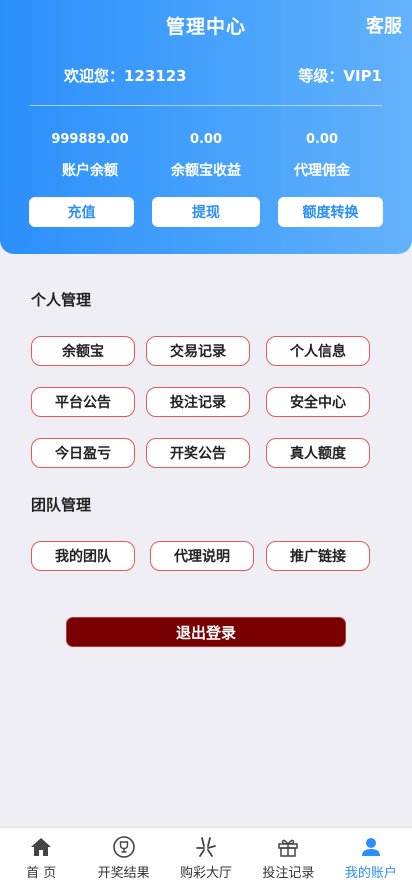  What do you see at coordinates (206, 873) in the screenshot?
I see `tab-label: 购彩大厅` at bounding box center [206, 873].